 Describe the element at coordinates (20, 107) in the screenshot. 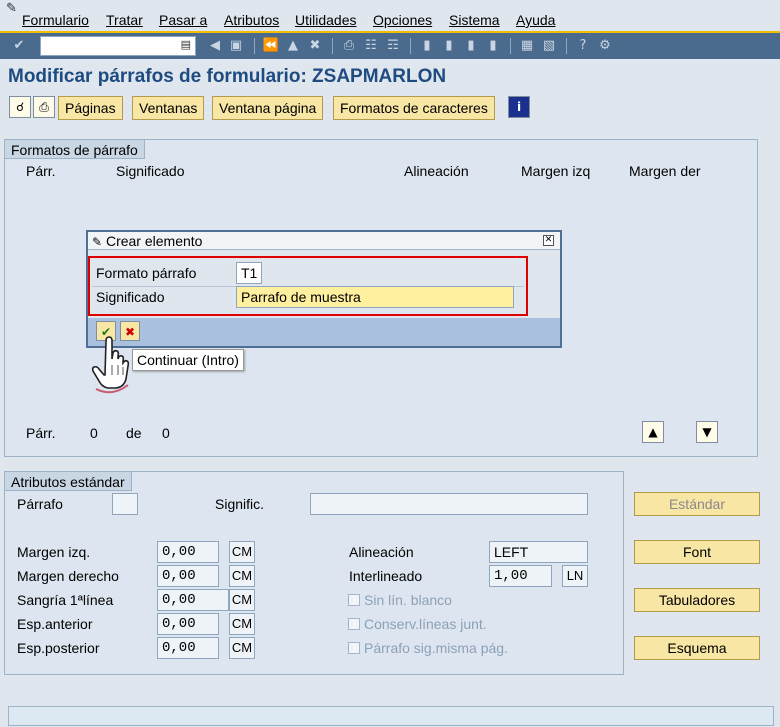

I see `search-icon: ☌` at that location.